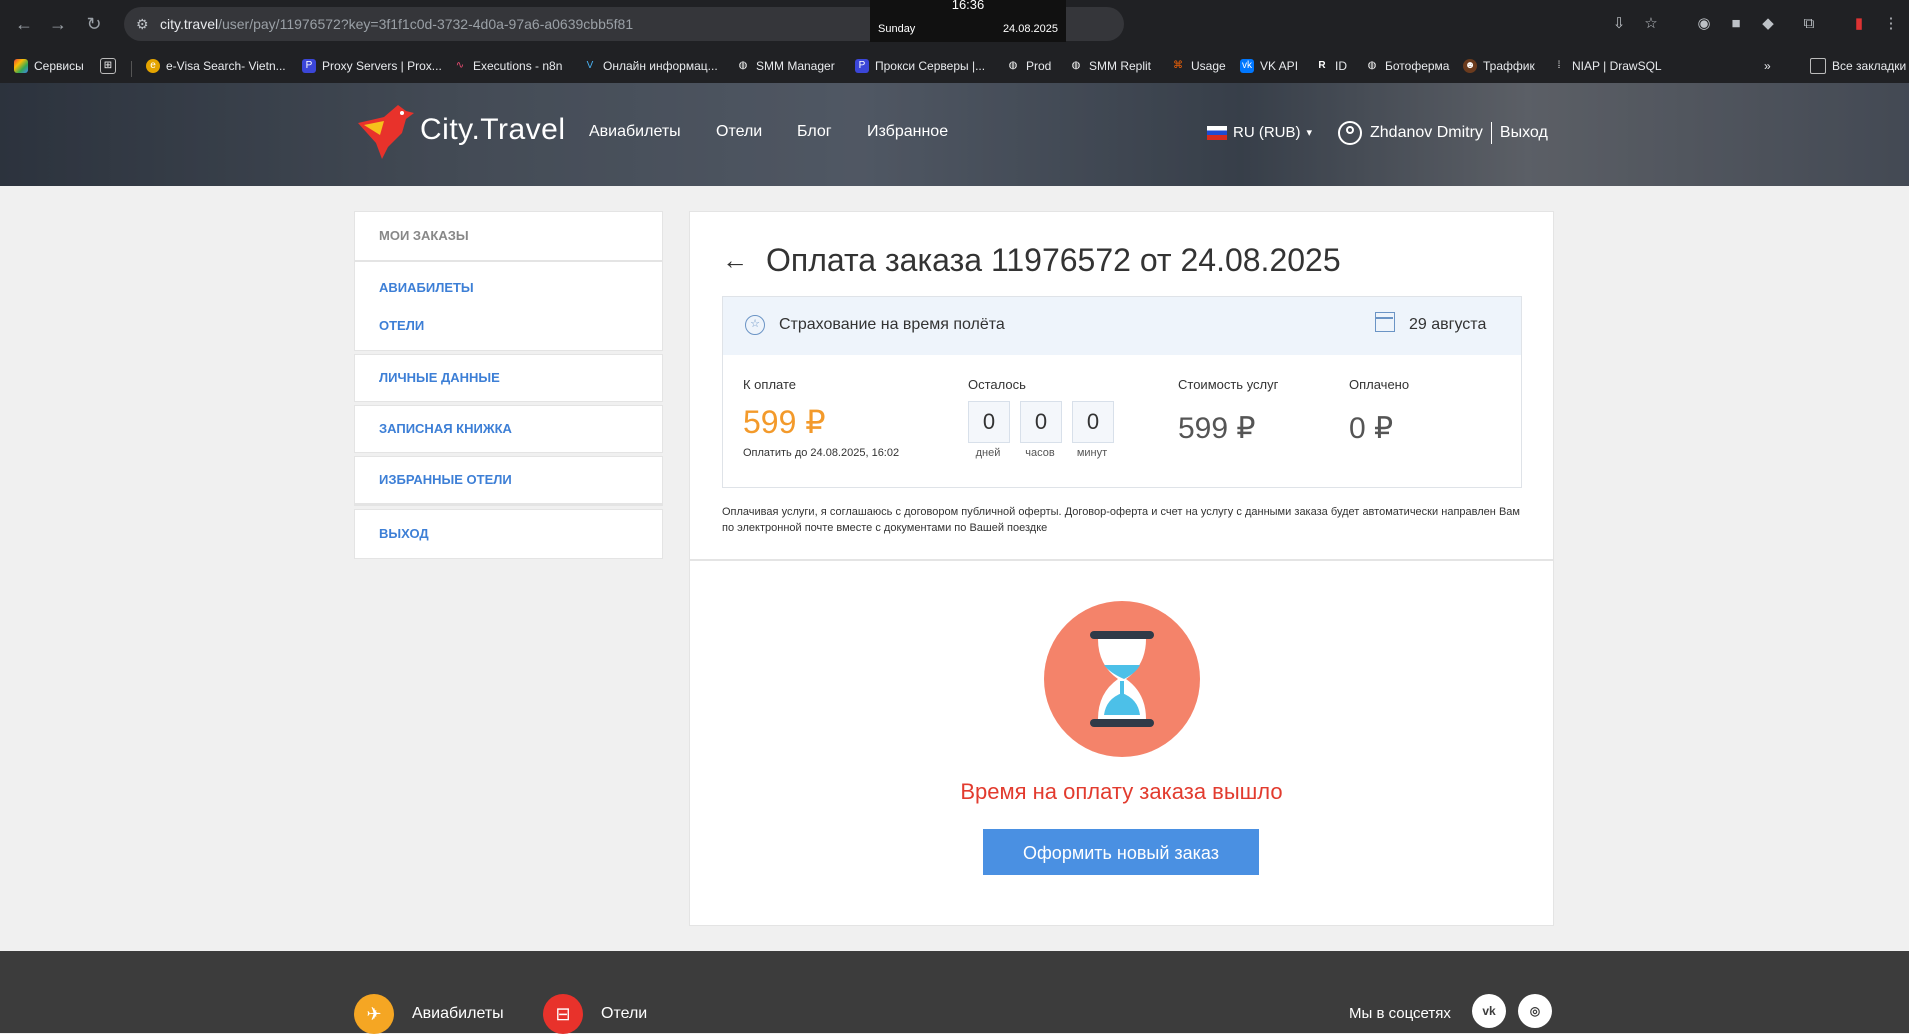 The width and height of the screenshot is (1909, 1034). I want to click on bookmark-divider, so click(131, 69).